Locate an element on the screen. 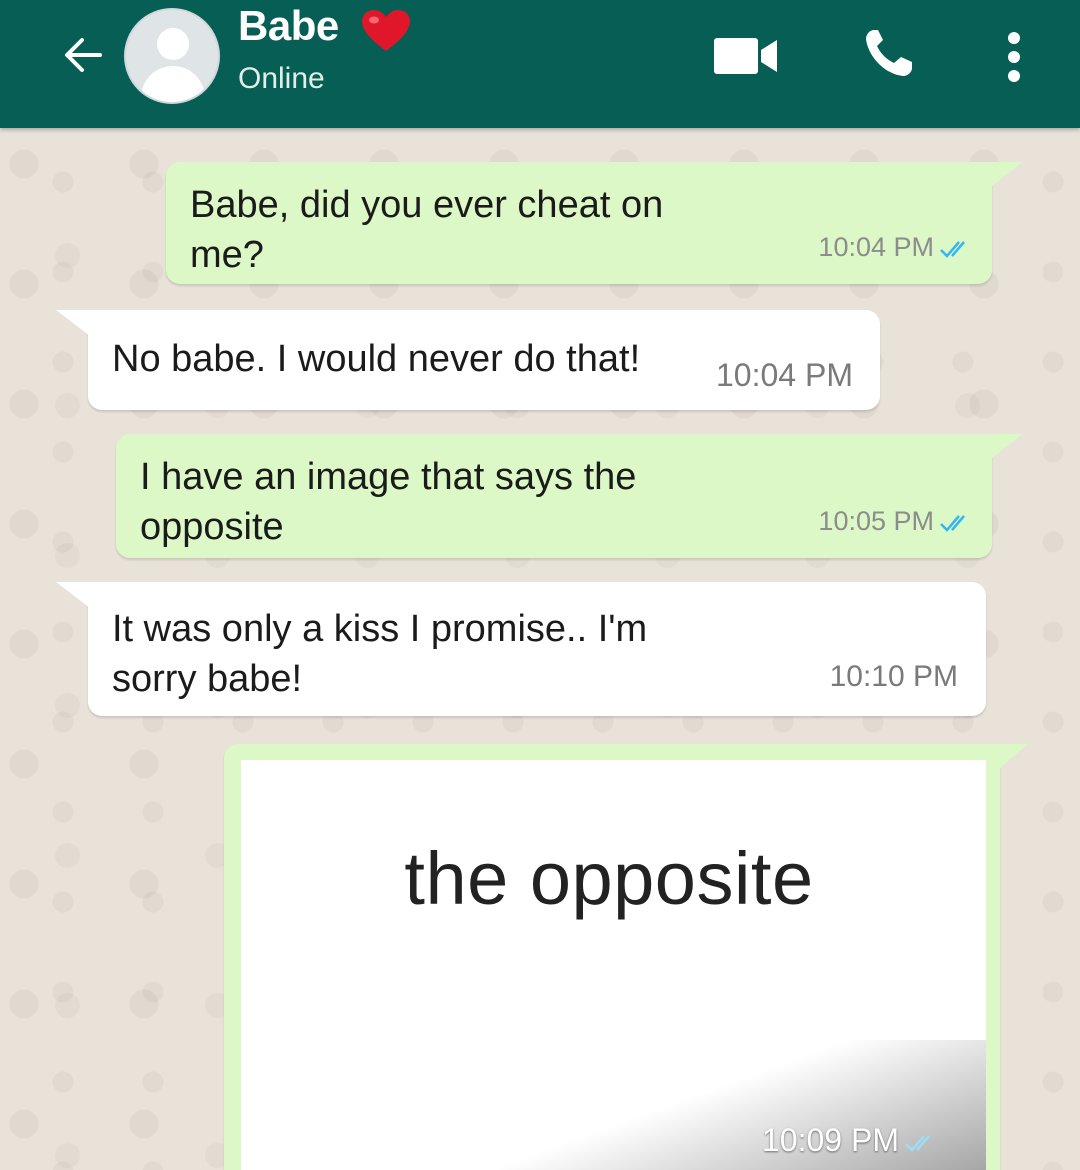 The width and height of the screenshot is (1080, 1170). message-text: Babe, did you ever cheat on me? is located at coordinates (427, 230).